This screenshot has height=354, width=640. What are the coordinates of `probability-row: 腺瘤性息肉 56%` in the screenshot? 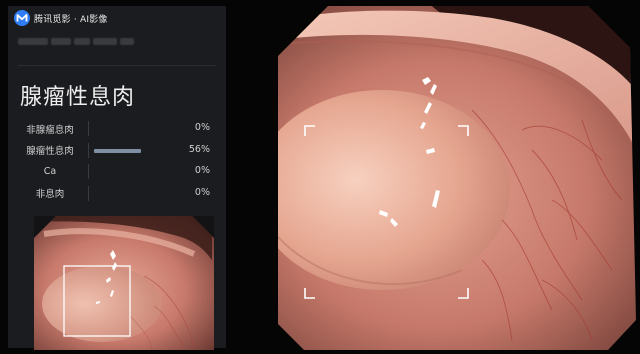 It's located at (118, 151).